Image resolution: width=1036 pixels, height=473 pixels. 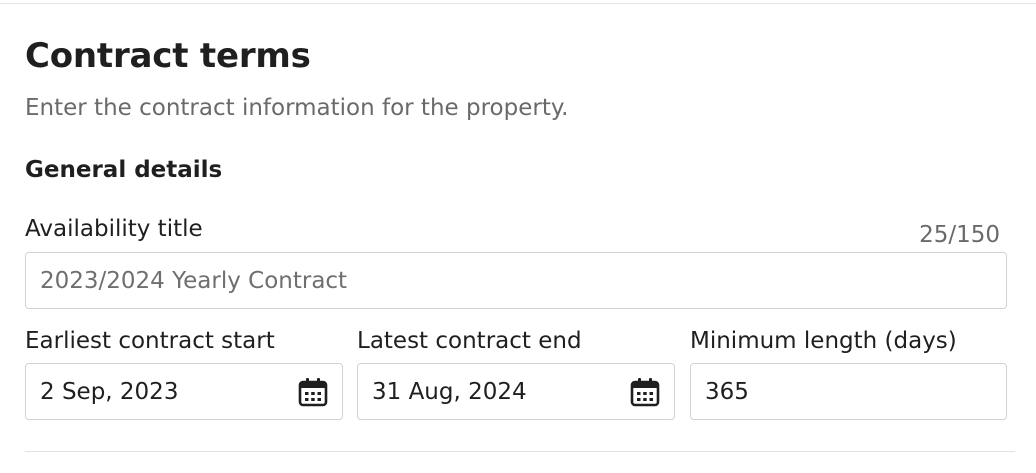 What do you see at coordinates (150, 341) in the screenshot?
I see `earliest-start-label: Earliest contract start` at bounding box center [150, 341].